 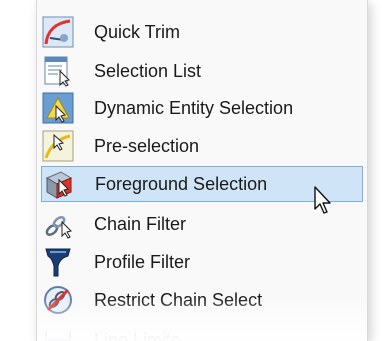 What do you see at coordinates (58, 146) in the screenshot?
I see `pre-selection-icon` at bounding box center [58, 146].